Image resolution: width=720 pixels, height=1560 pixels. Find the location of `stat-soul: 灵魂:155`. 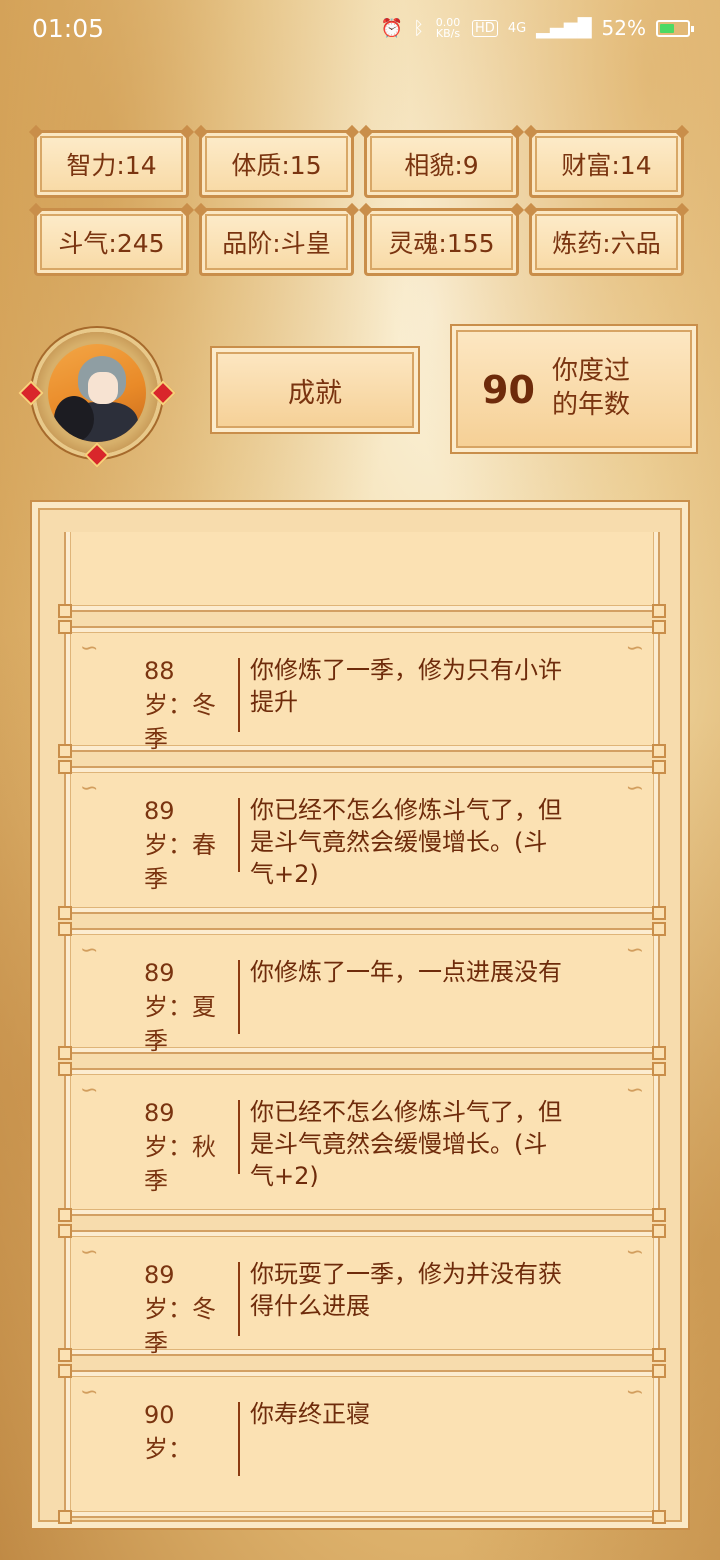

stat-soul: 灵魂:155 is located at coordinates (441, 242).